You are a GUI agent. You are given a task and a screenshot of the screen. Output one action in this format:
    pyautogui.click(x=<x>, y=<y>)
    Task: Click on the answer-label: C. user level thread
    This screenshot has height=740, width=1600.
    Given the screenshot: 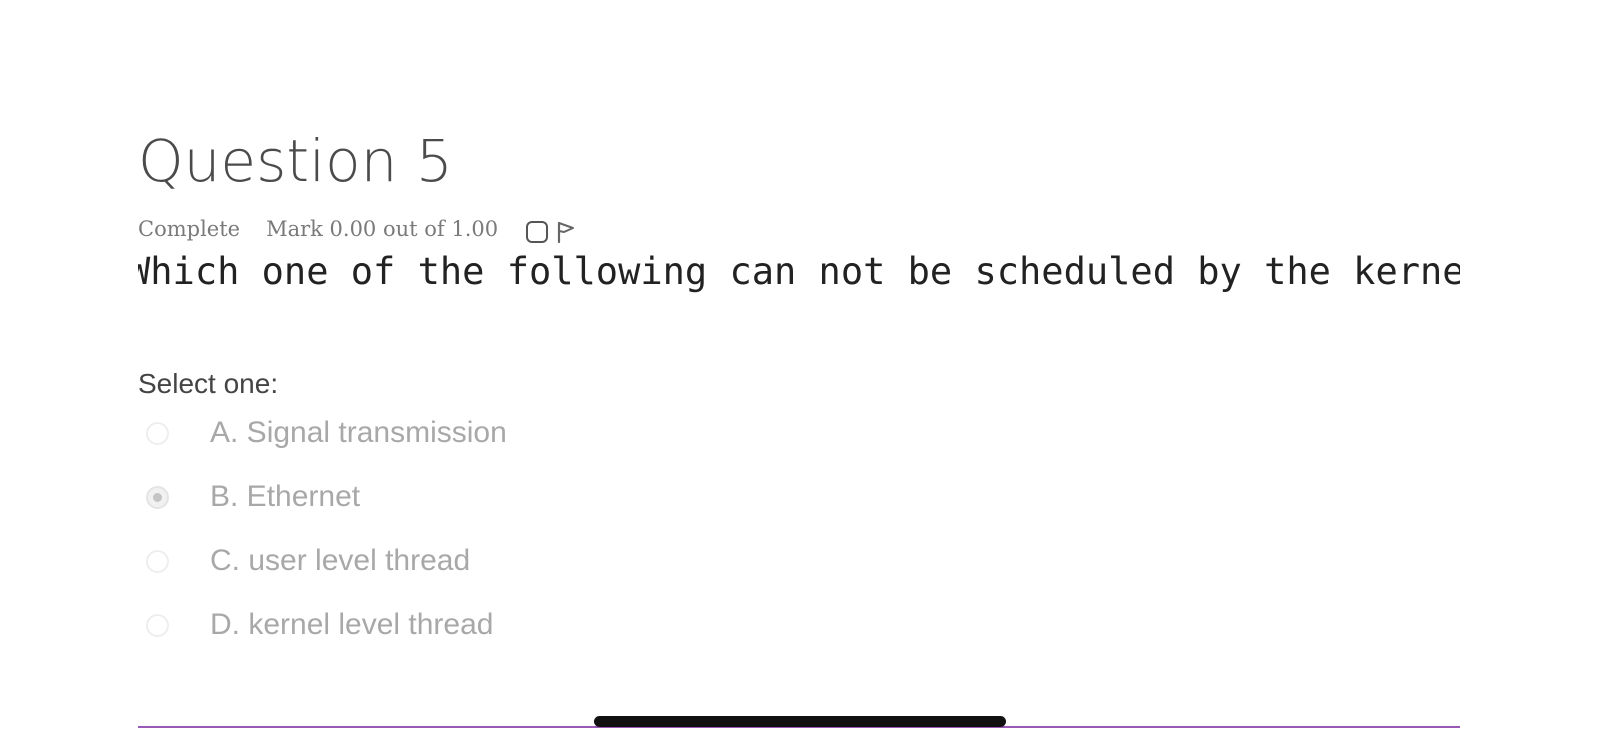 What is the action you would take?
    pyautogui.click(x=340, y=560)
    